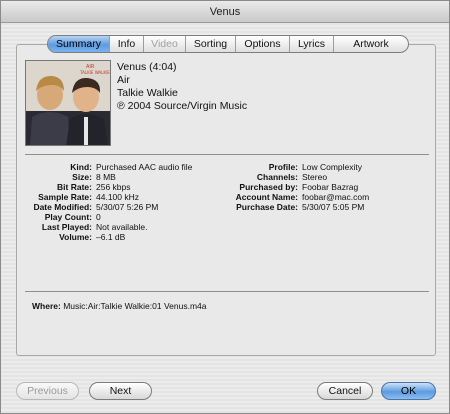 This screenshot has height=414, width=450. I want to click on window-title: Venus, so click(225, 12).